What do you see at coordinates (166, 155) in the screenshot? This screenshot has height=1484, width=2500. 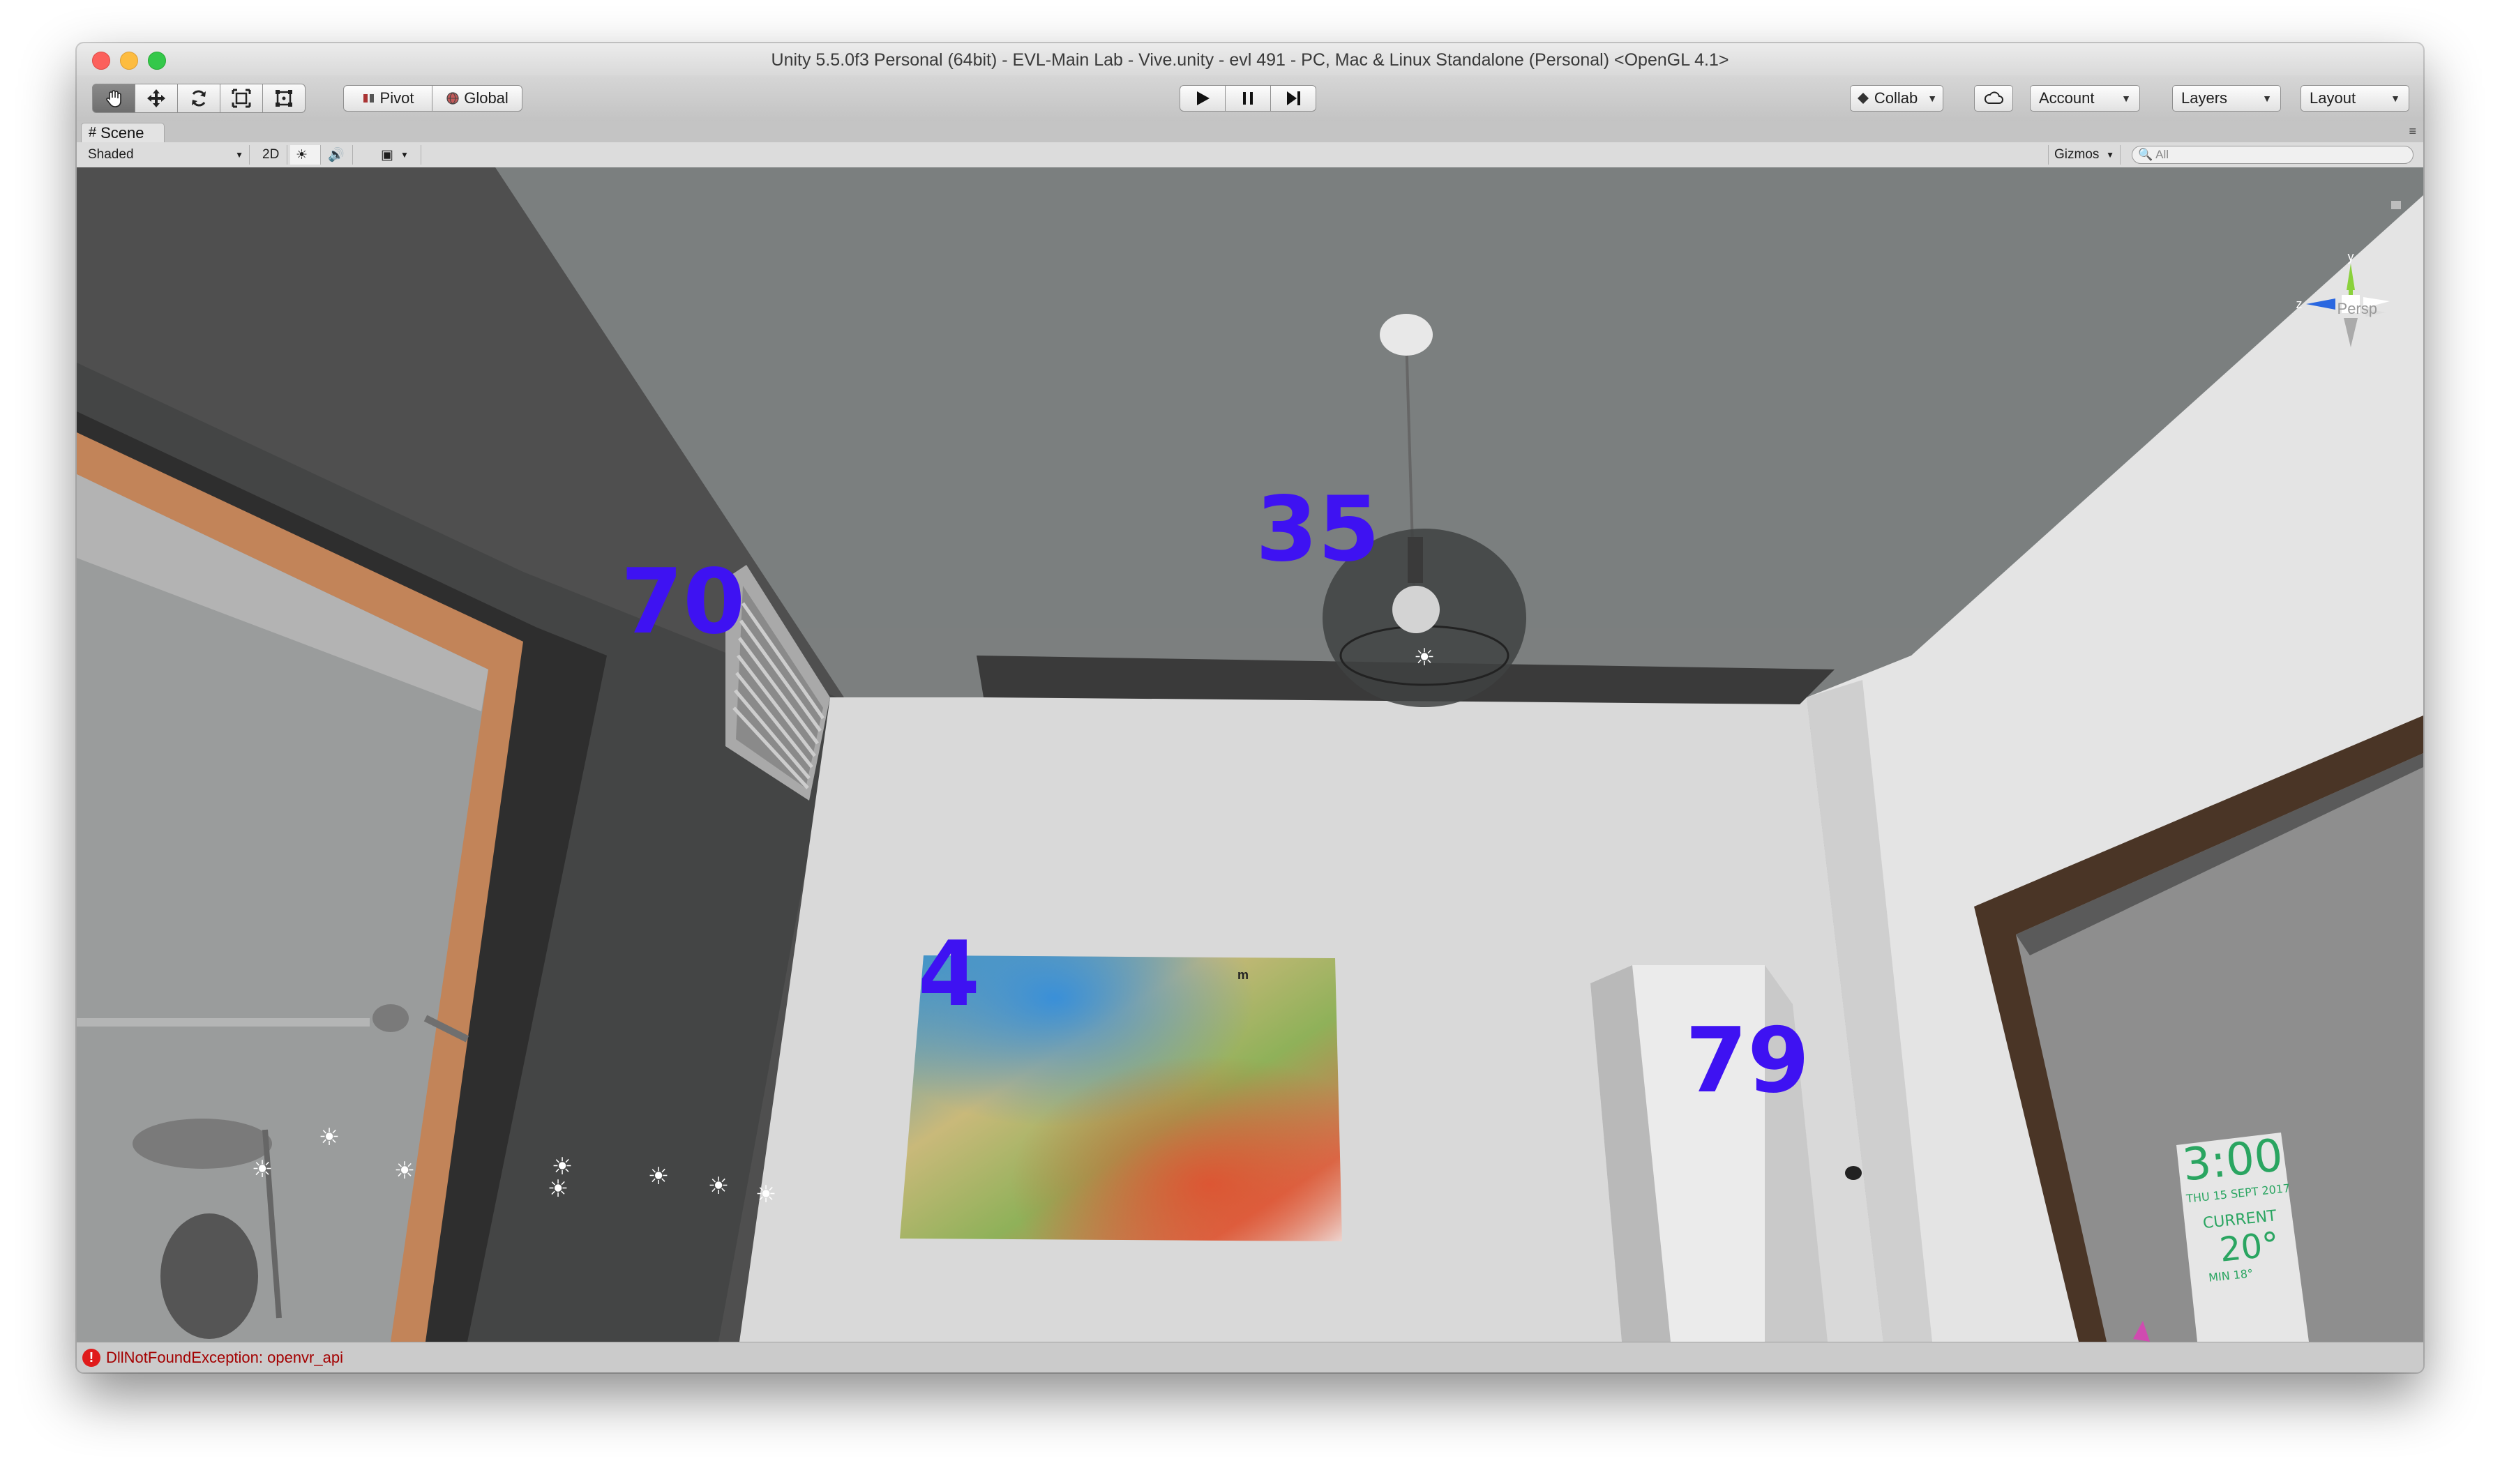 I see `shading-mode-dropdown: Shaded ▼` at bounding box center [166, 155].